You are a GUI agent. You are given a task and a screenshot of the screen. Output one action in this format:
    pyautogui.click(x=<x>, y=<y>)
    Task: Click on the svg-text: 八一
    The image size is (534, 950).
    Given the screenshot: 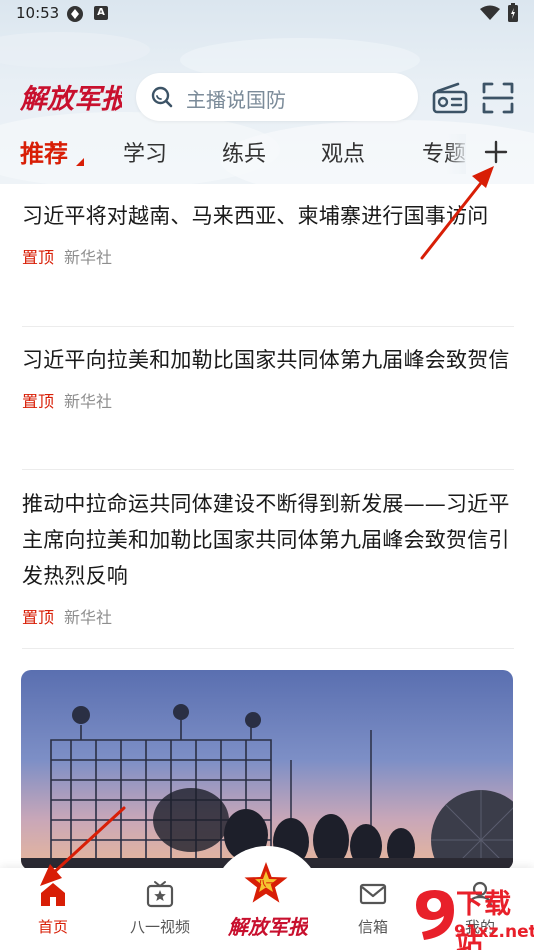 What is the action you would take?
    pyautogui.click(x=265, y=883)
    